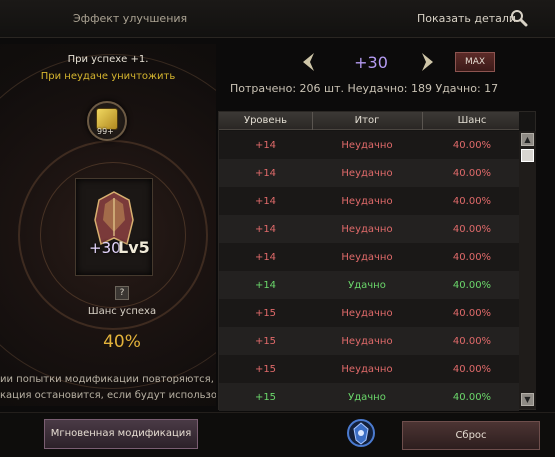  What do you see at coordinates (122, 342) in the screenshot?
I see `success-chance-value: 40%` at bounding box center [122, 342].